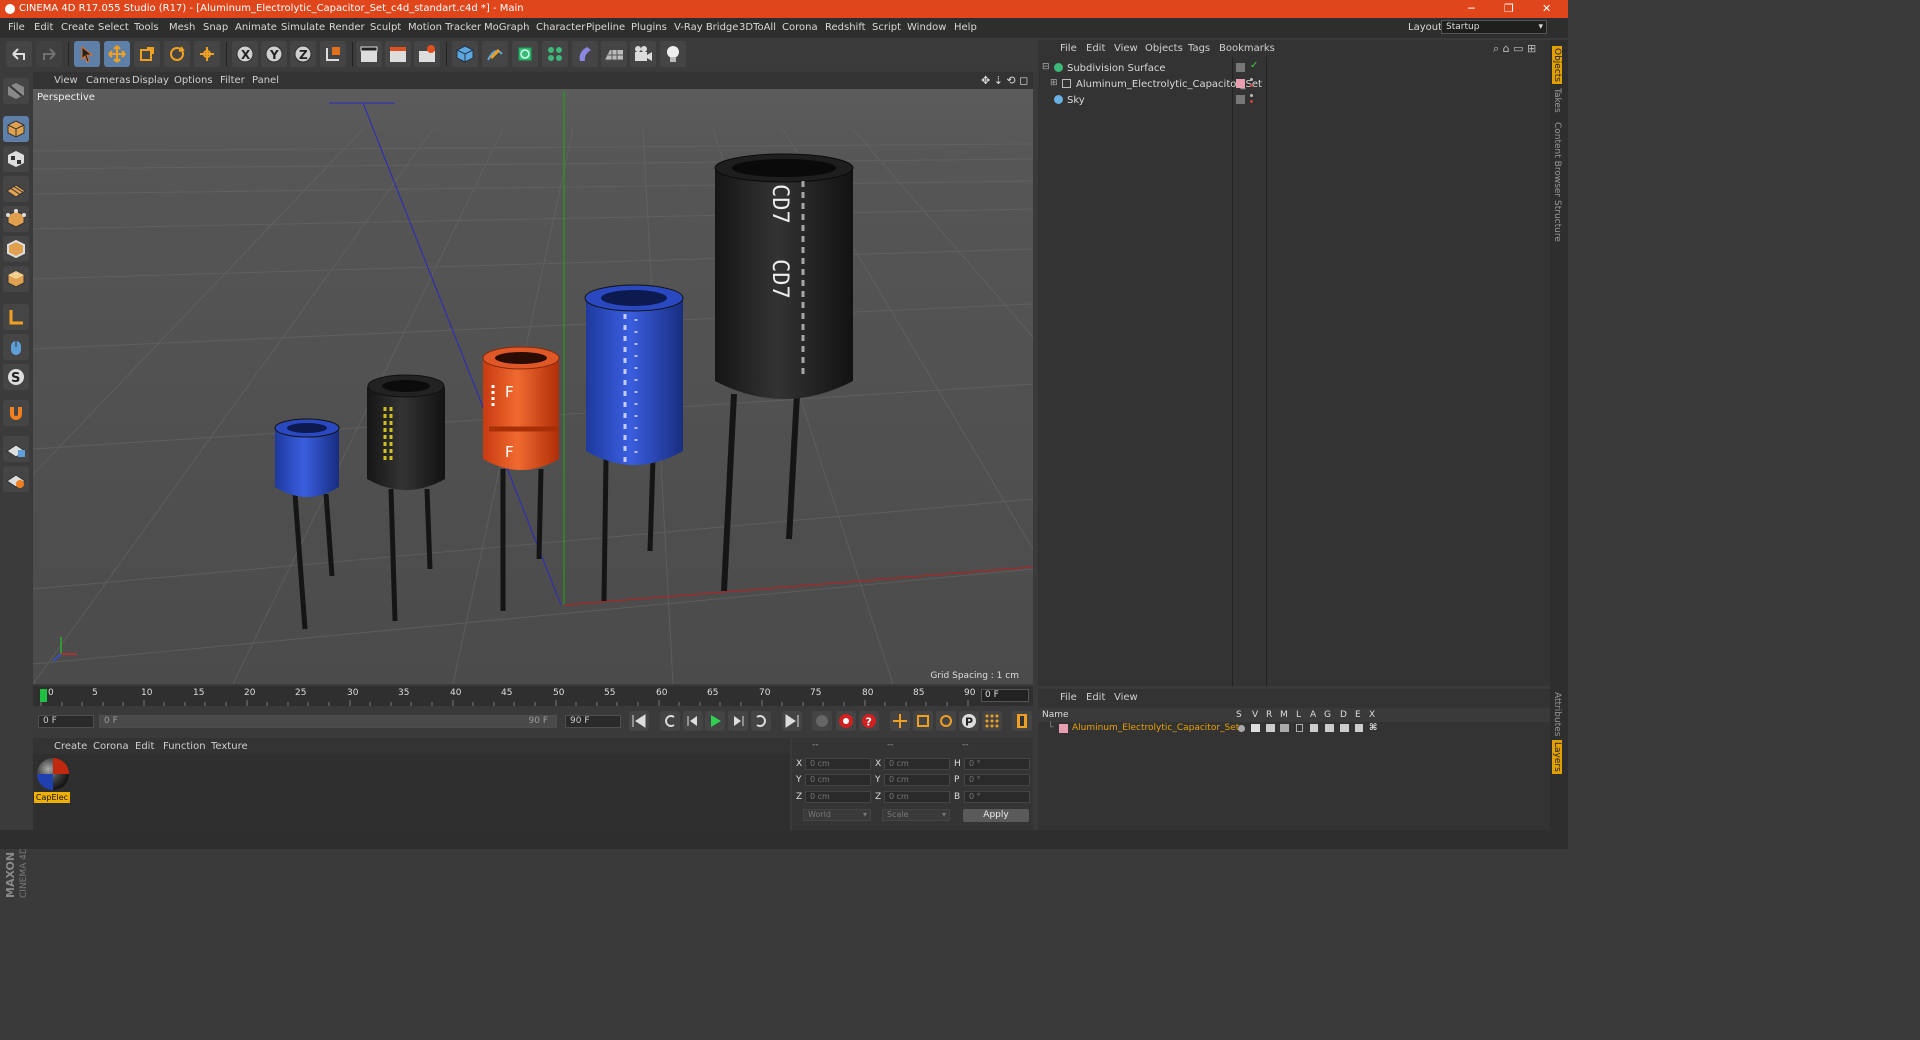 This screenshot has width=1920, height=1040. What do you see at coordinates (838, 797) in the screenshot?
I see `position-z-field: 0 cm` at bounding box center [838, 797].